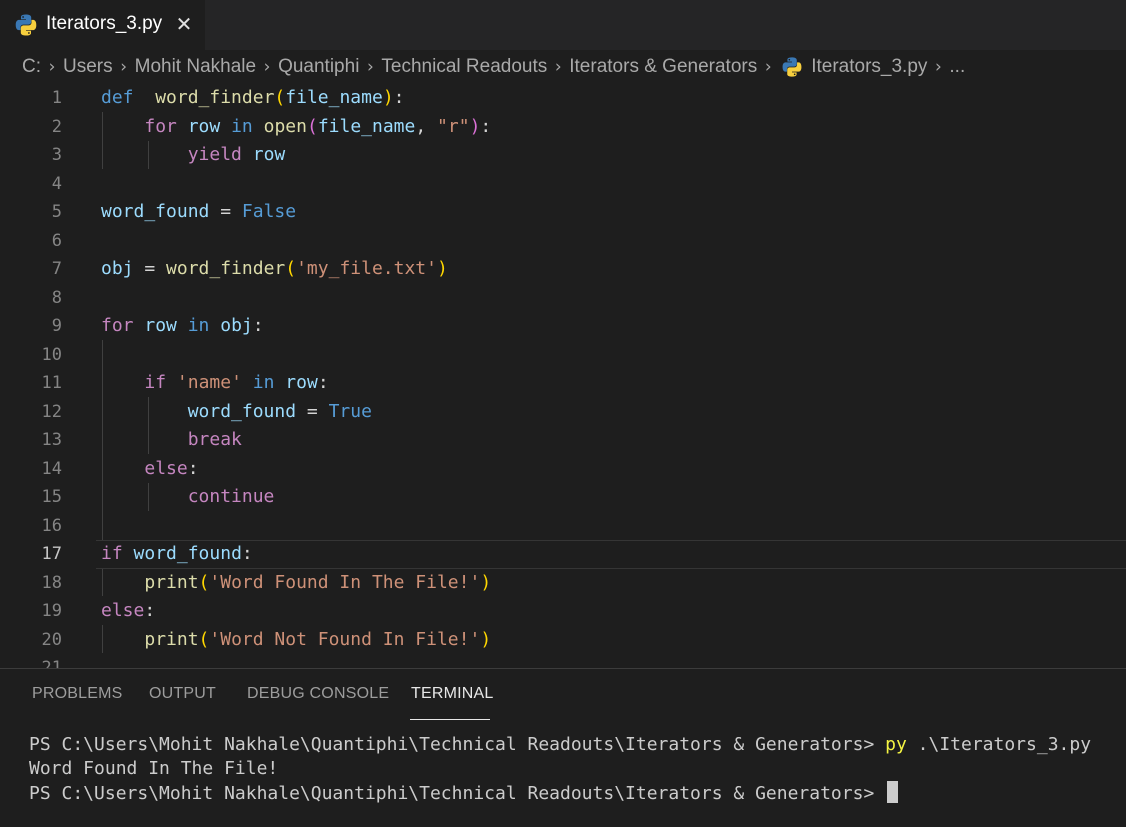  What do you see at coordinates (182, 326) in the screenshot?
I see `code-text: for row in obj:` at bounding box center [182, 326].